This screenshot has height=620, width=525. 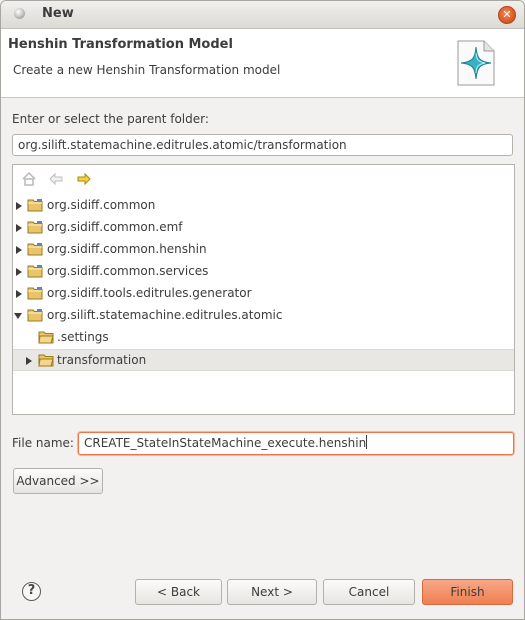 I want to click on collapse-arrow-icon, so click(x=18, y=316).